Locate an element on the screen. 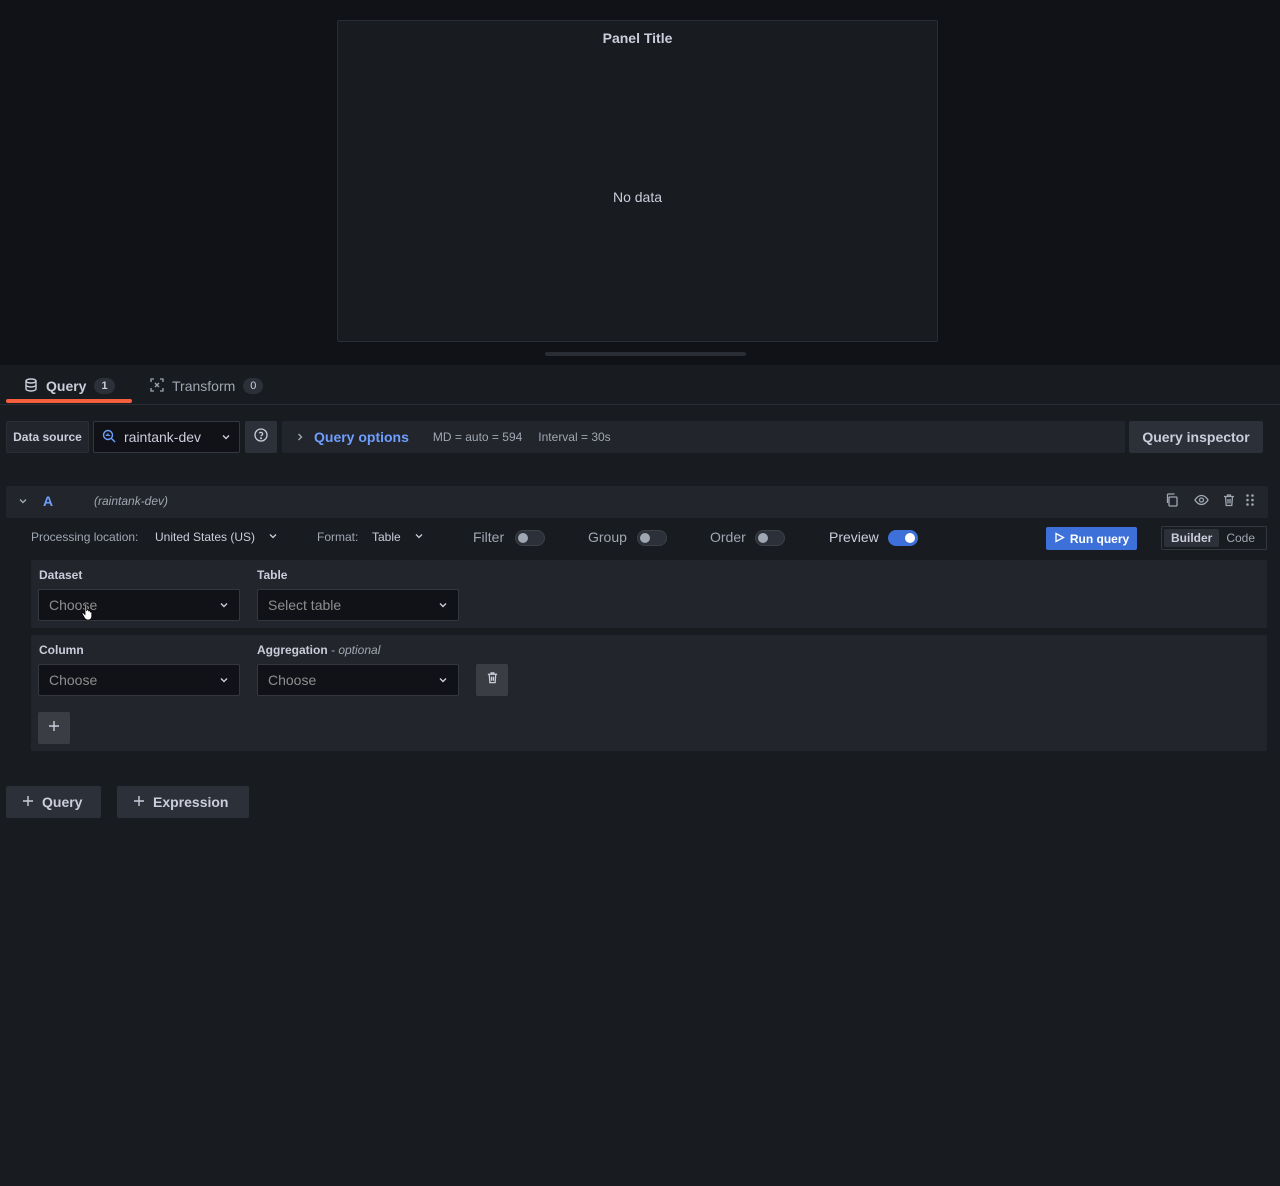  query-options-toggle: Query options is located at coordinates (361, 437).